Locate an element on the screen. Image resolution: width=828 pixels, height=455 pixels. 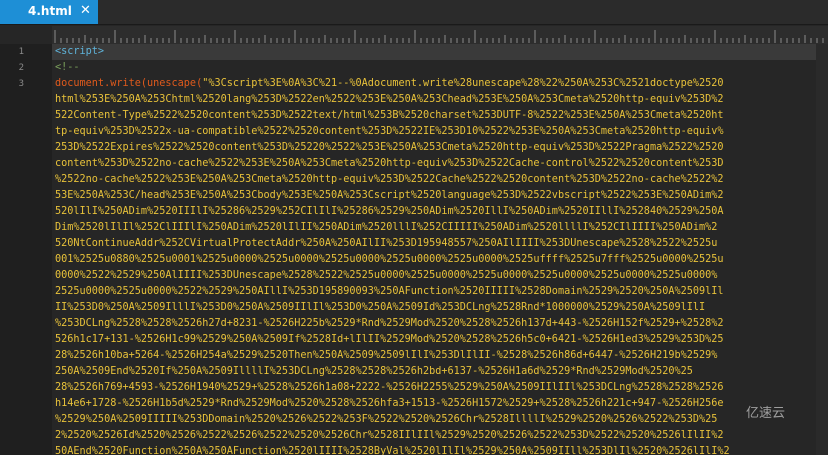
current-line-highlight is located at coordinates (440, 52).